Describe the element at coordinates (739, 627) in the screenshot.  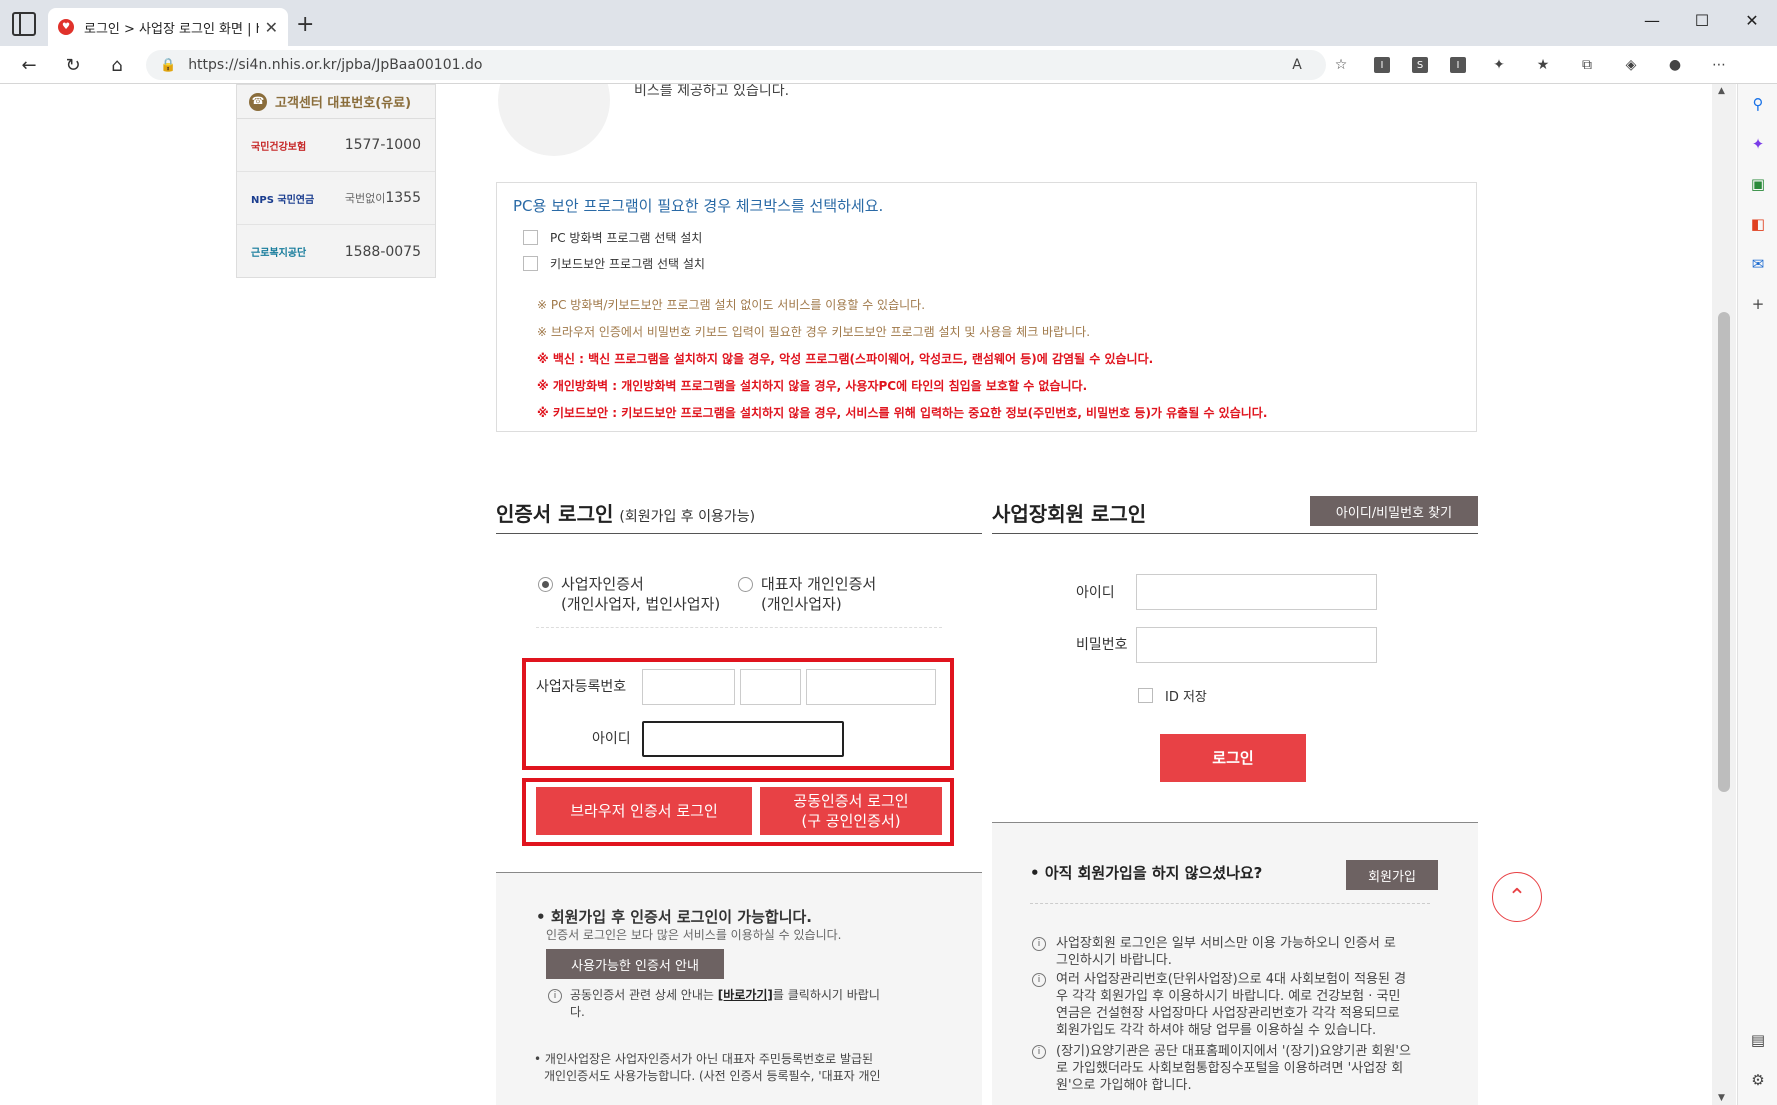
I see `dashed-divider` at that location.